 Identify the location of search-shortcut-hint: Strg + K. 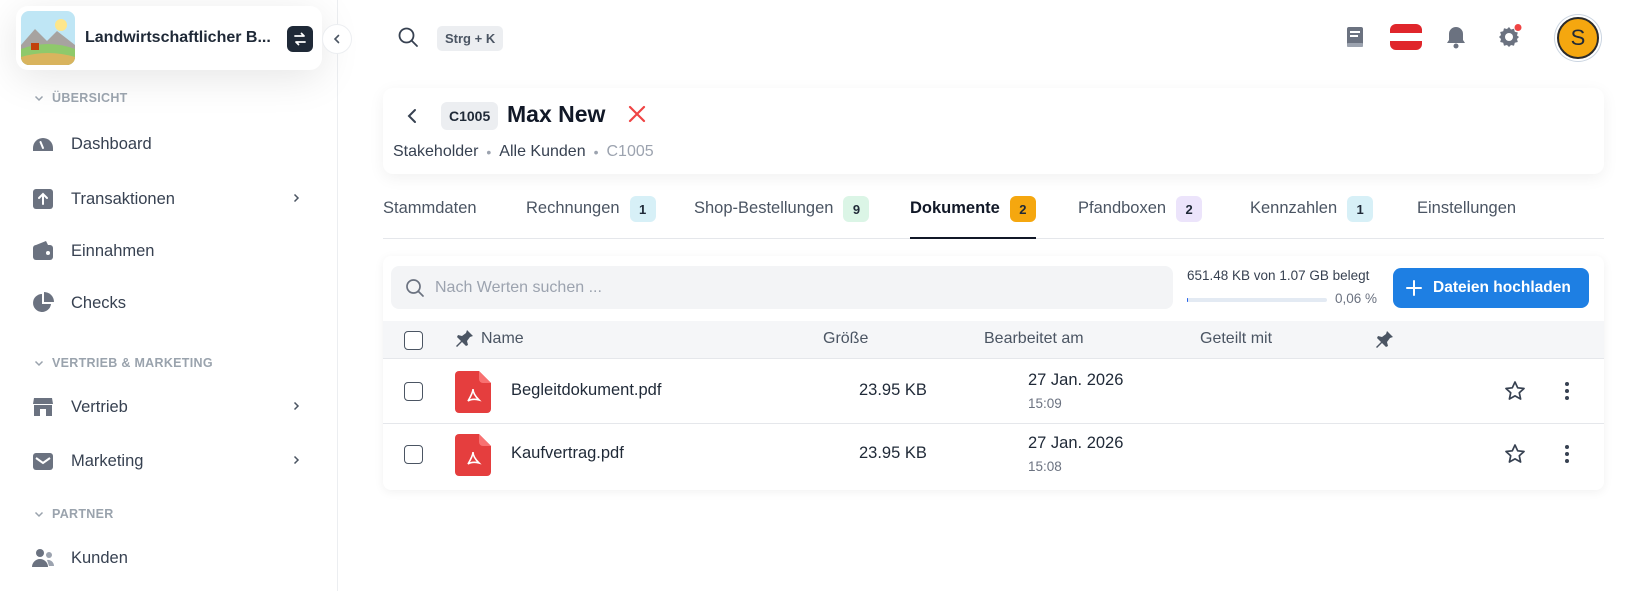
(470, 38).